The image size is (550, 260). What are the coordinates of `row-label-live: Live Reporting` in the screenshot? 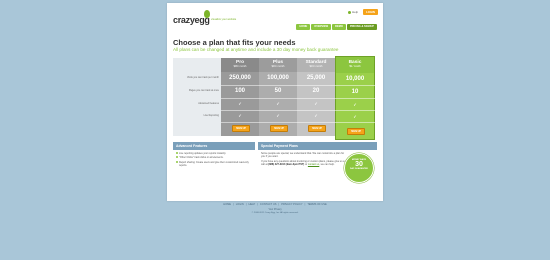 It's located at (211, 115).